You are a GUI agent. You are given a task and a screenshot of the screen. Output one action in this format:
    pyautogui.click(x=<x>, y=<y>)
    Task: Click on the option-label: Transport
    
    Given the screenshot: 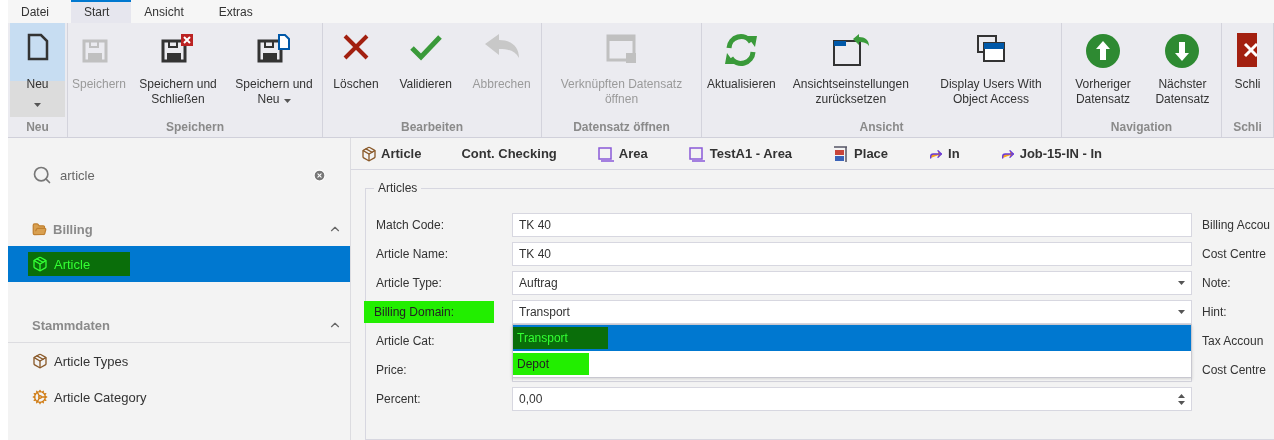 What is the action you would take?
    pyautogui.click(x=560, y=338)
    